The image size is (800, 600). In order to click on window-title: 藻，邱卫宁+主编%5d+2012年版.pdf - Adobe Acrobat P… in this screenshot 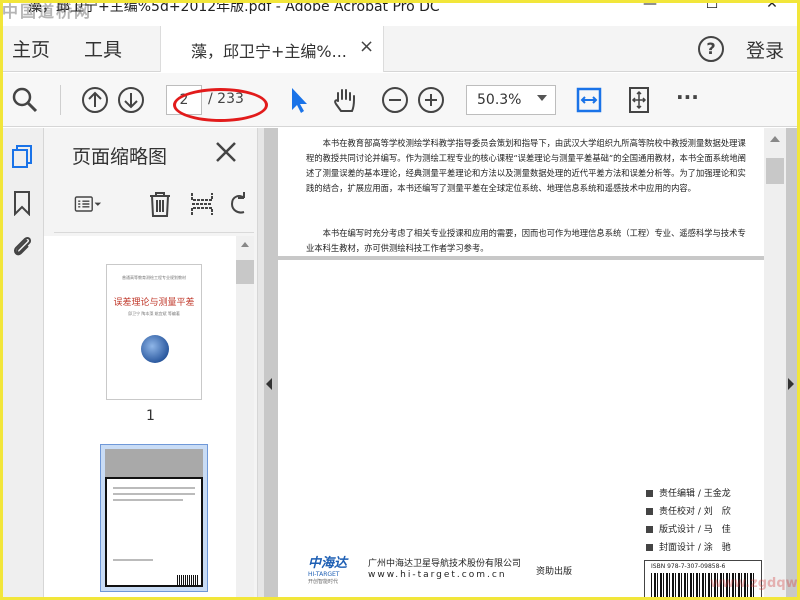, I will do `click(234, 7)`.